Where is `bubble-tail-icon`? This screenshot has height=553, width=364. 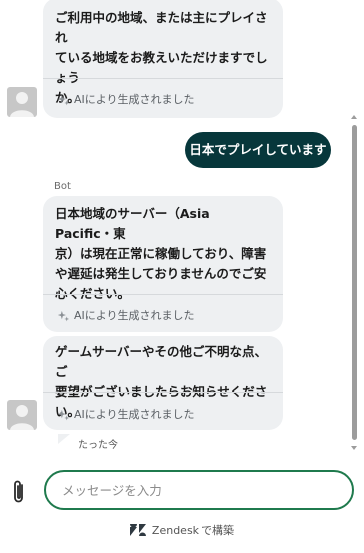 bubble-tail-icon is located at coordinates (64, 439).